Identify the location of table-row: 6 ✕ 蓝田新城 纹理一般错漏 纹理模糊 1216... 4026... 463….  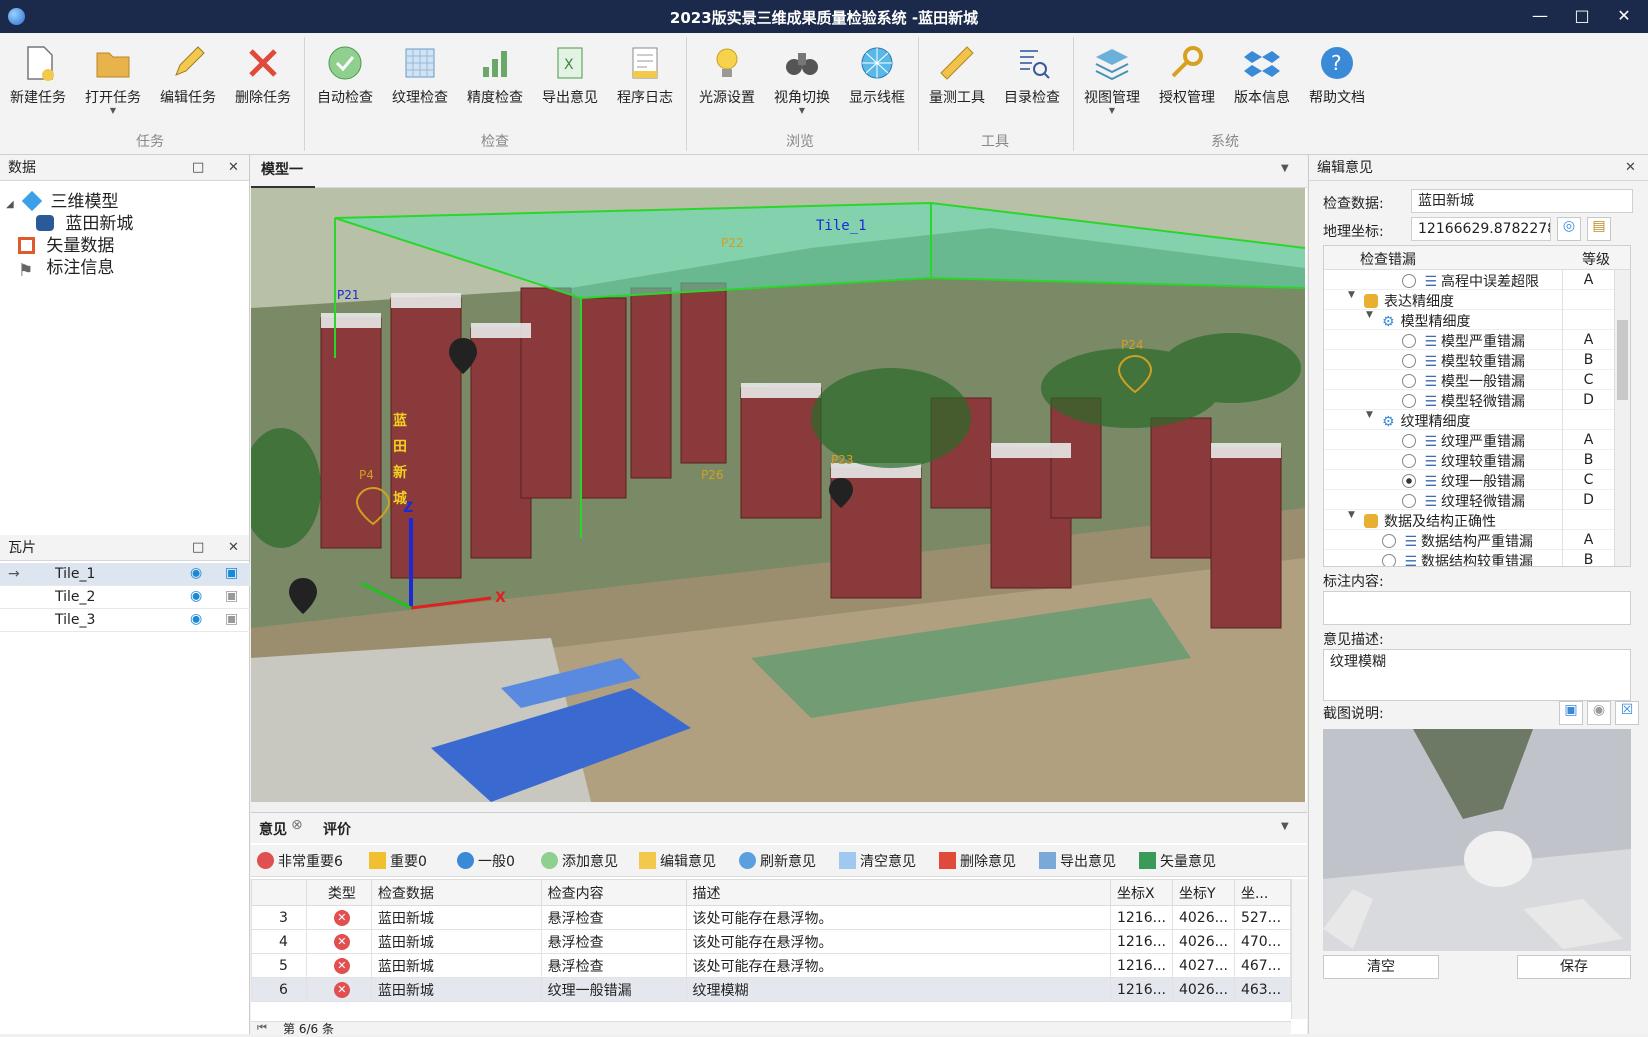
(771, 989).